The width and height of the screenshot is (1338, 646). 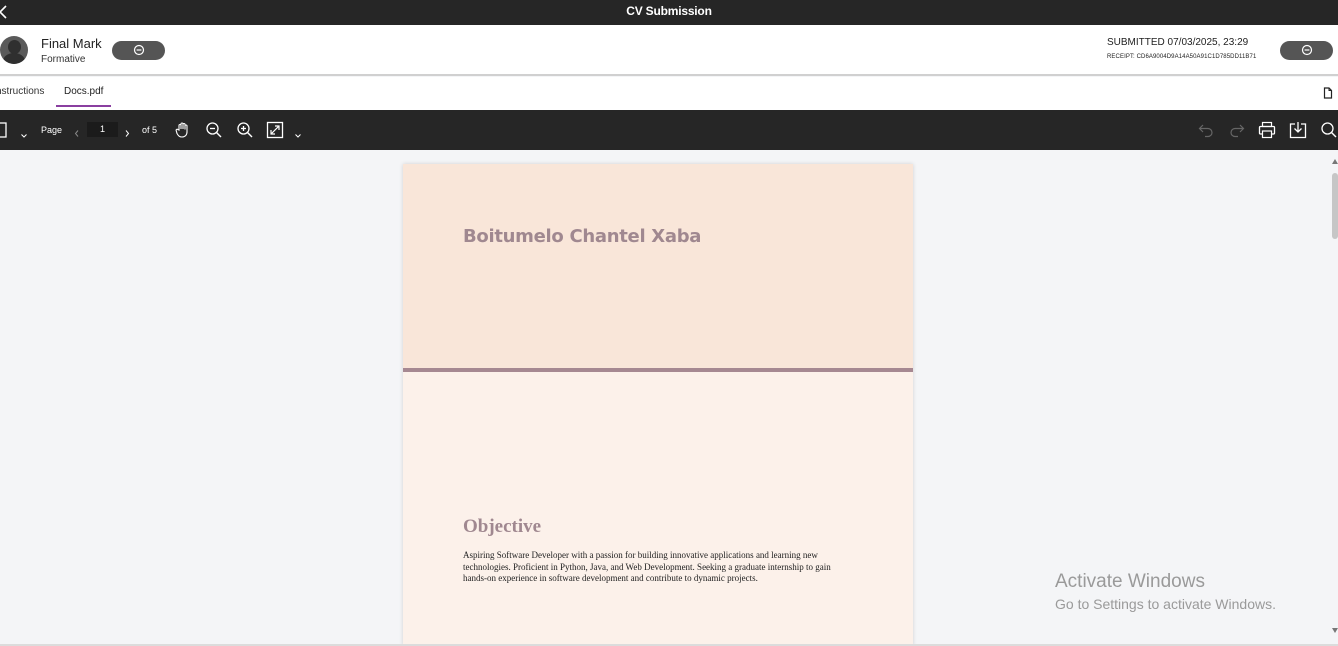 What do you see at coordinates (1328, 92) in the screenshot?
I see `file-icon` at bounding box center [1328, 92].